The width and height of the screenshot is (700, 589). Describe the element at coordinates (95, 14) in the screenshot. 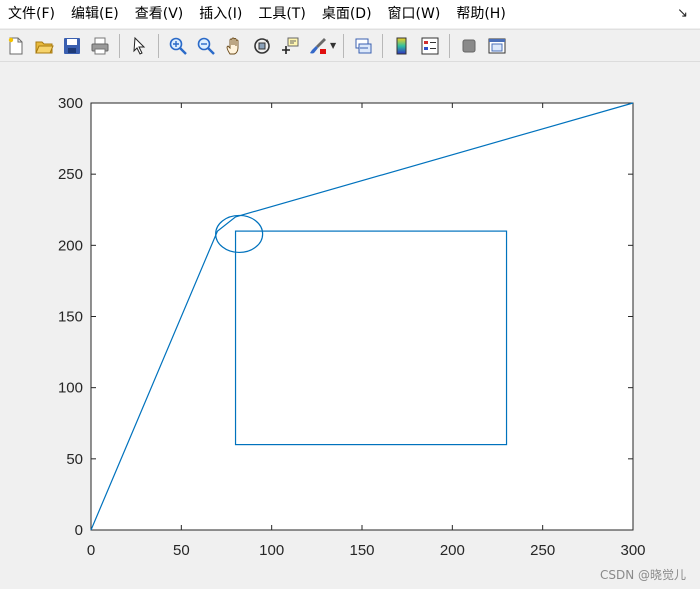

I see `menu-edit: 编辑(E)` at that location.